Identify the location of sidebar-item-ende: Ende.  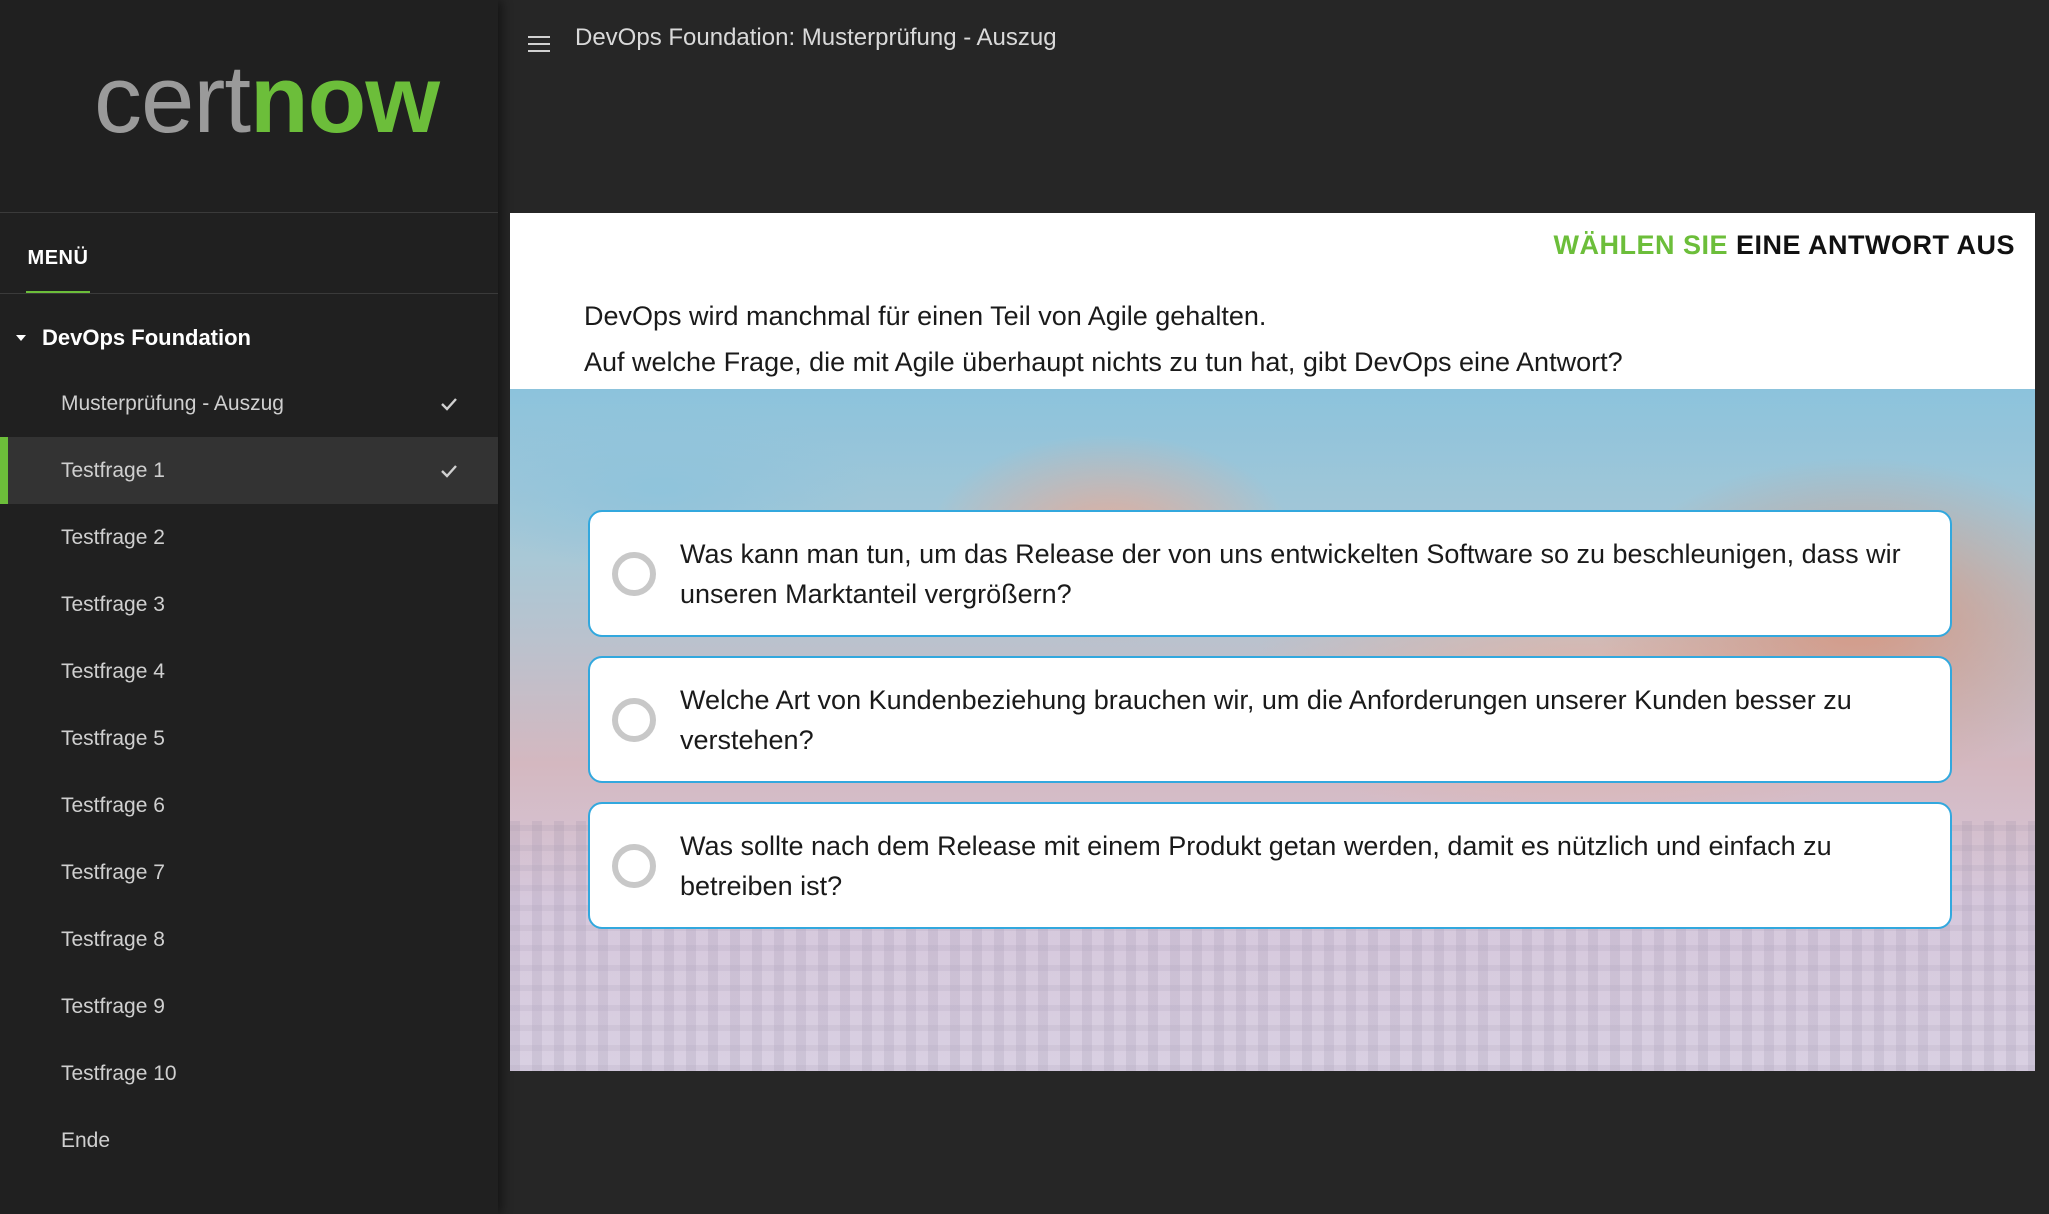
(249, 1140).